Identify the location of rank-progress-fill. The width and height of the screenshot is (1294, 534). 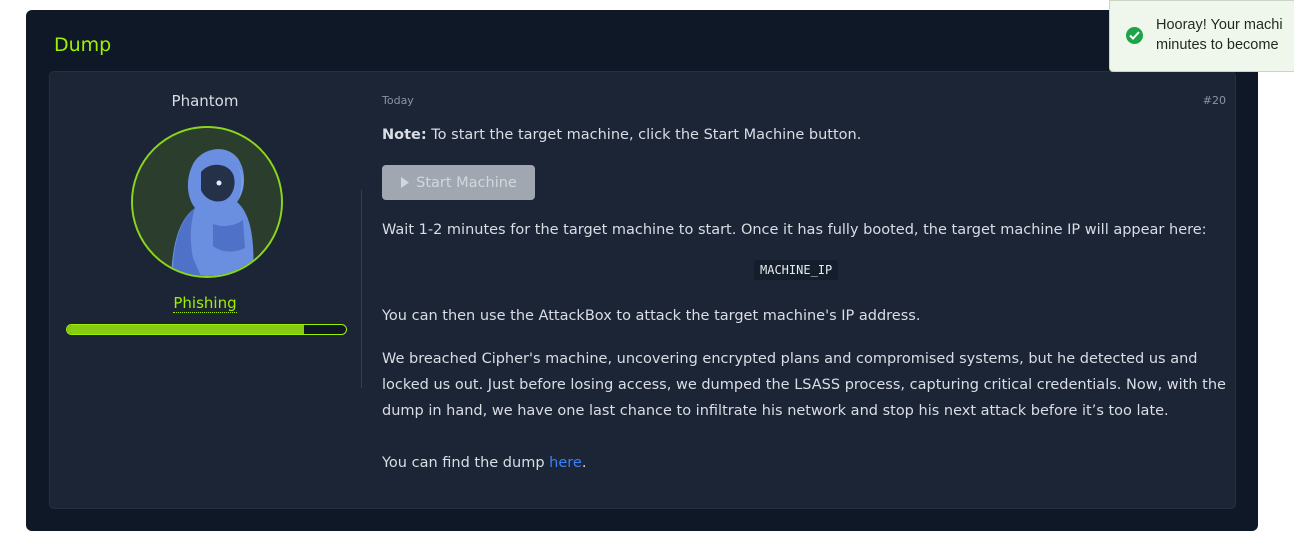
(186, 329).